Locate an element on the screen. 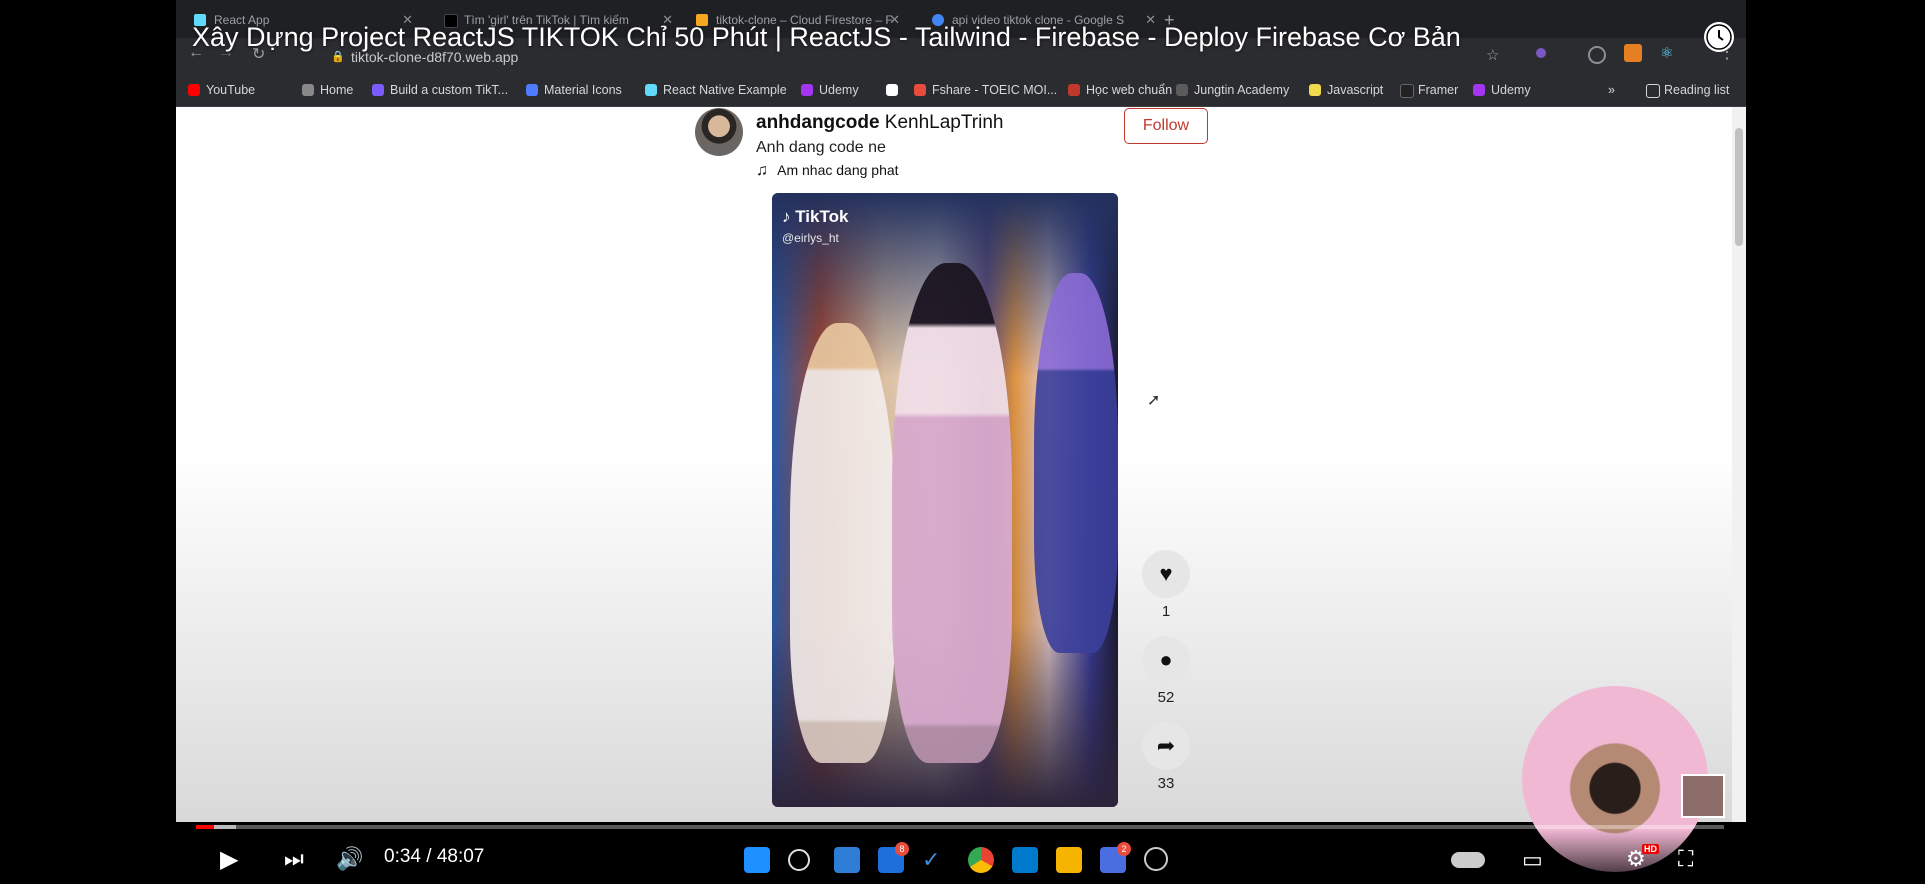 Image resolution: width=1925 pixels, height=884 pixels. bookmark-youtube: YouTube is located at coordinates (221, 90).